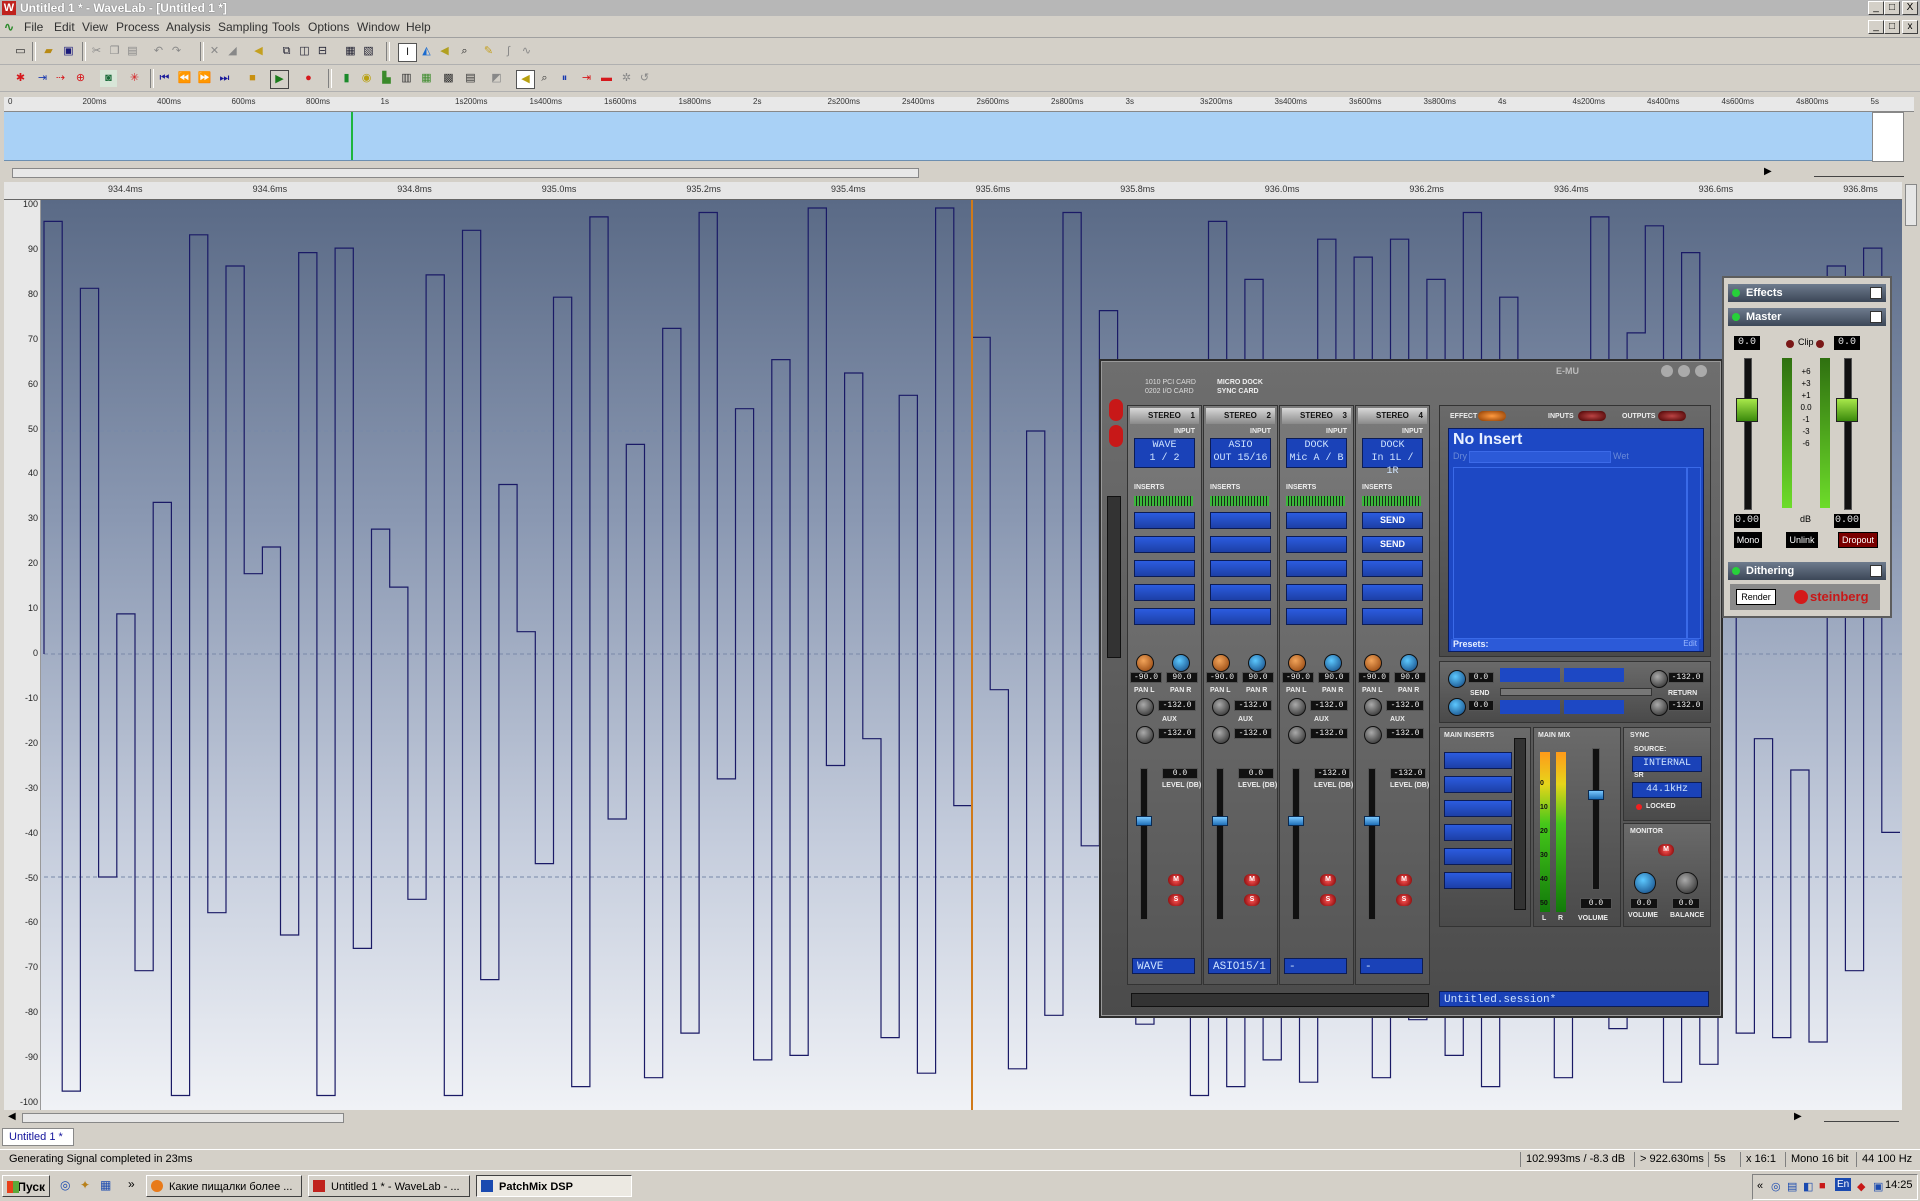 The height and width of the screenshot is (1201, 1920). I want to click on left-master-fader-cap, so click(1747, 410).